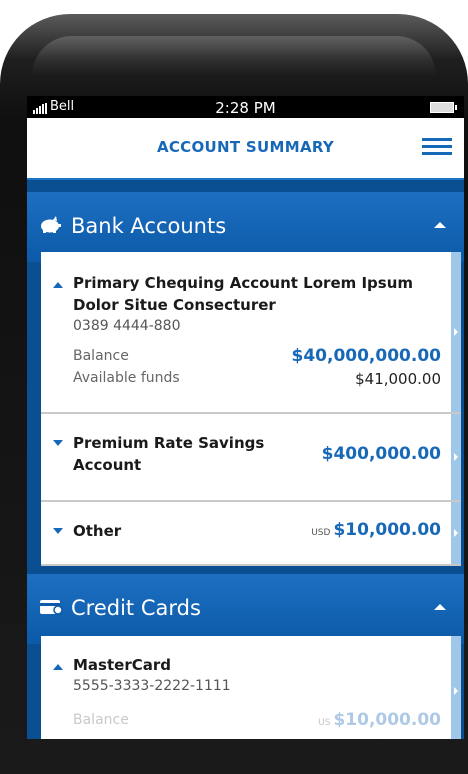 This screenshot has width=468, height=774. I want to click on card-balance-row: US $10,000.00, so click(379, 720).